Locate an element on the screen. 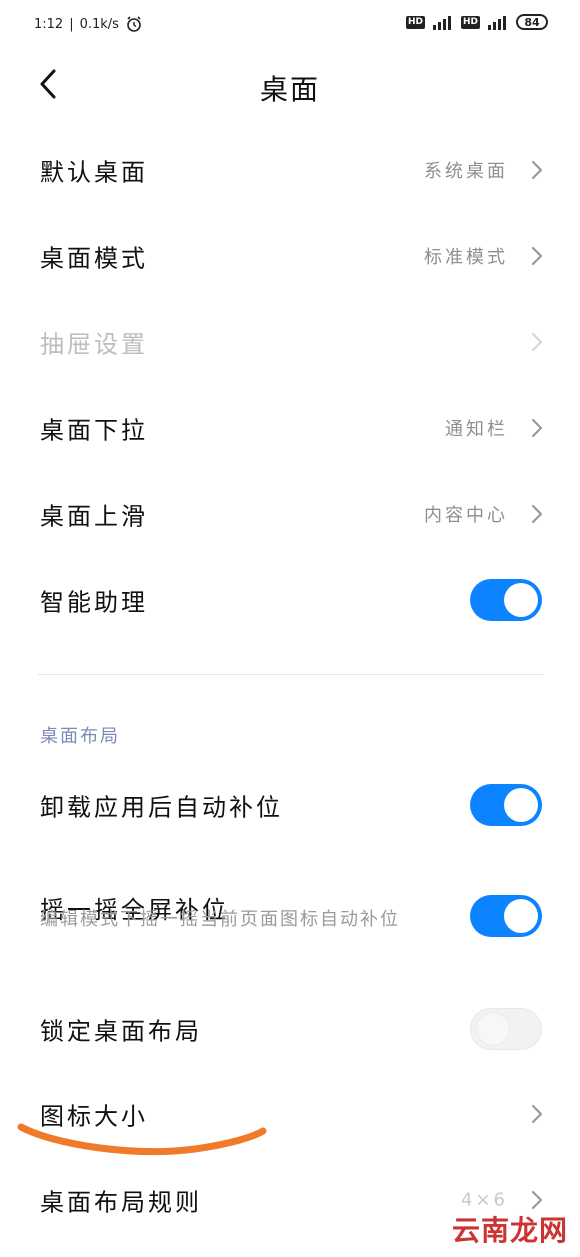 This screenshot has height=1257, width=580. alarm-icon is located at coordinates (134, 24).